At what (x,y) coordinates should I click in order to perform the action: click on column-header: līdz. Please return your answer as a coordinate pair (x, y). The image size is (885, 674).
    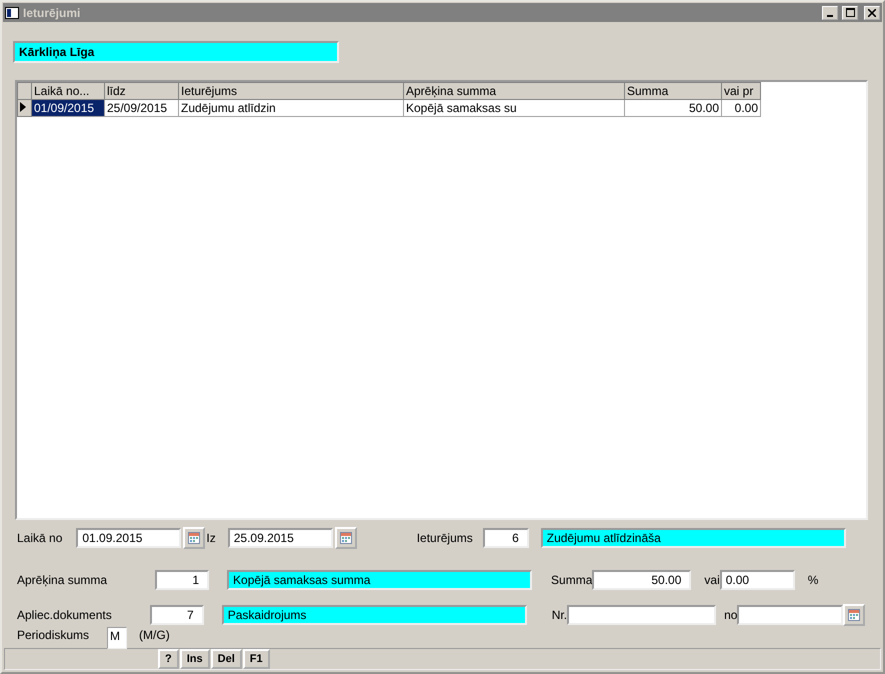
    Looking at the image, I should click on (141, 91).